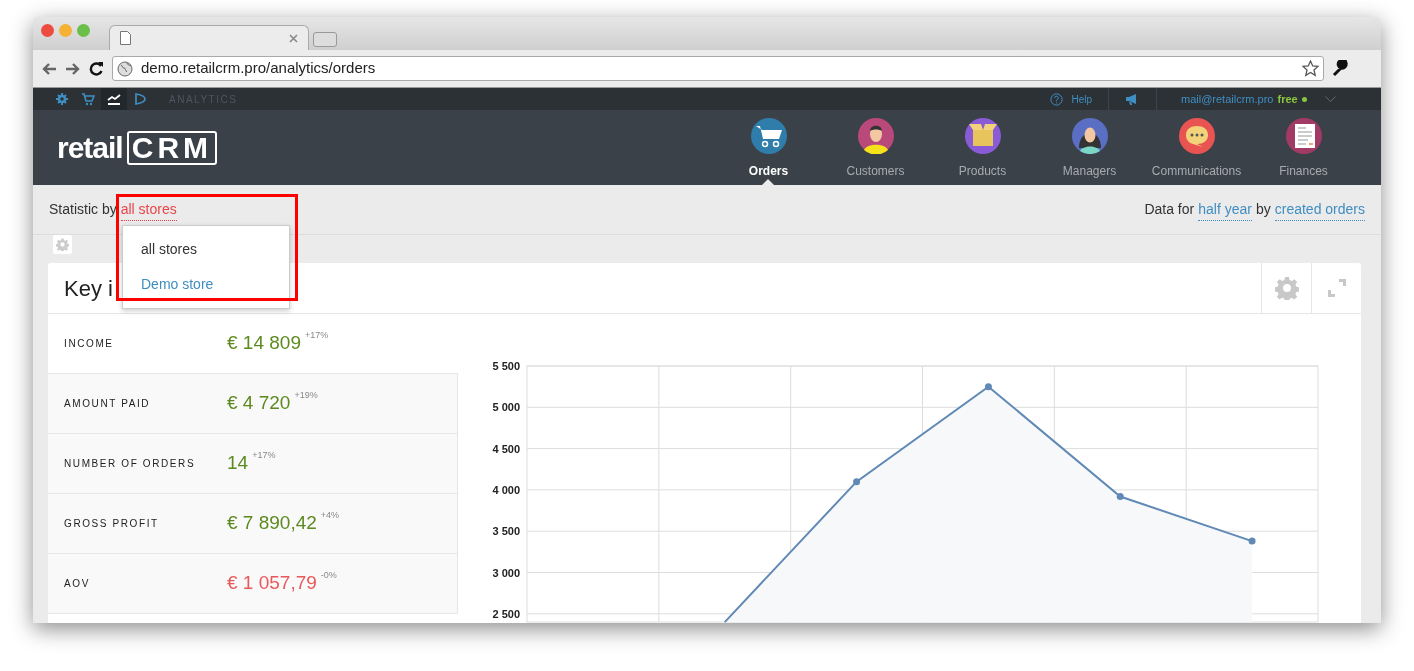 The height and width of the screenshot is (671, 1414). Describe the element at coordinates (1089, 136) in the screenshot. I see `woman-avatar-icon` at that location.